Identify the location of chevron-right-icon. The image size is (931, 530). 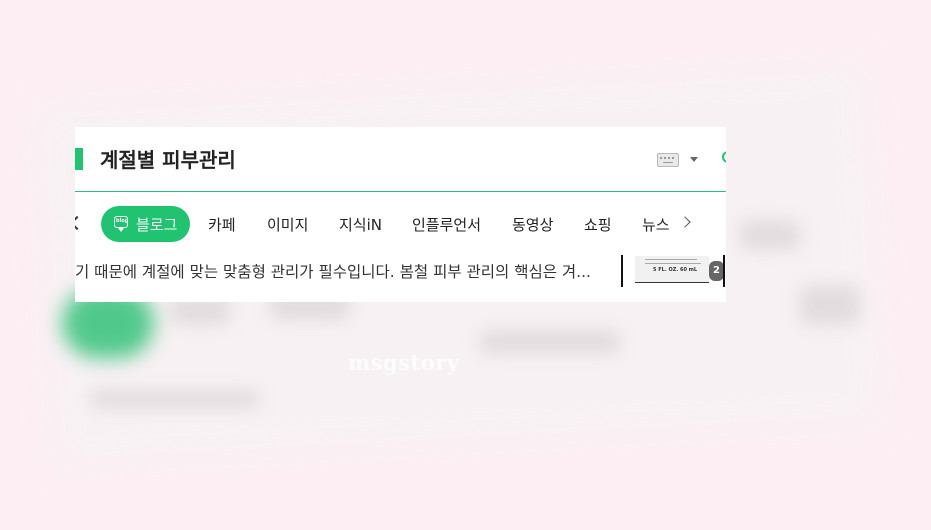
(685, 222).